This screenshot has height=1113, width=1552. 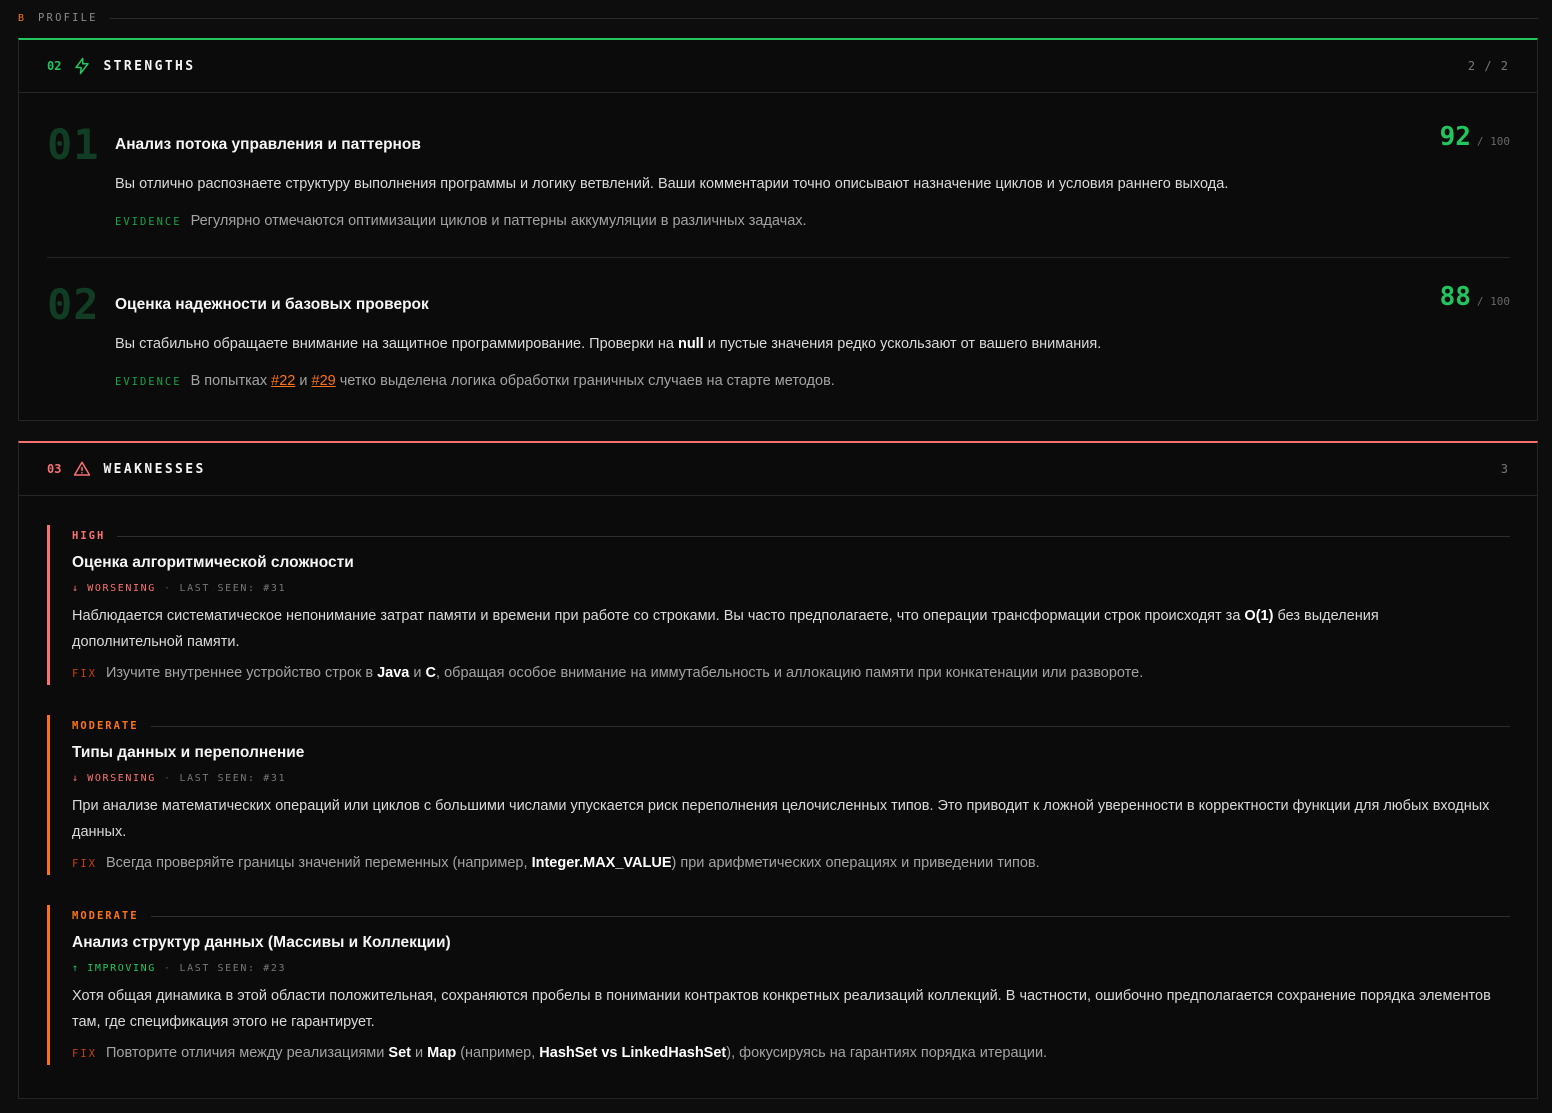 What do you see at coordinates (73, 144) in the screenshot?
I see `strength-index: 01` at bounding box center [73, 144].